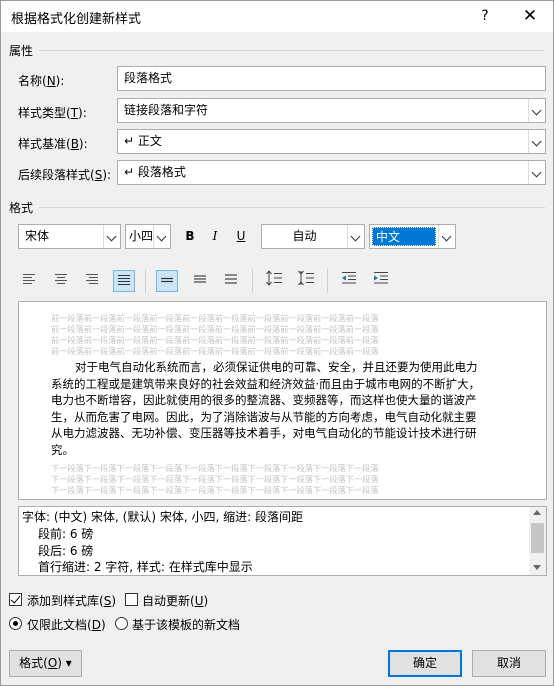 This screenshot has height=686, width=554. I want to click on following-style-select: ↵ 段落格式, so click(331, 172).